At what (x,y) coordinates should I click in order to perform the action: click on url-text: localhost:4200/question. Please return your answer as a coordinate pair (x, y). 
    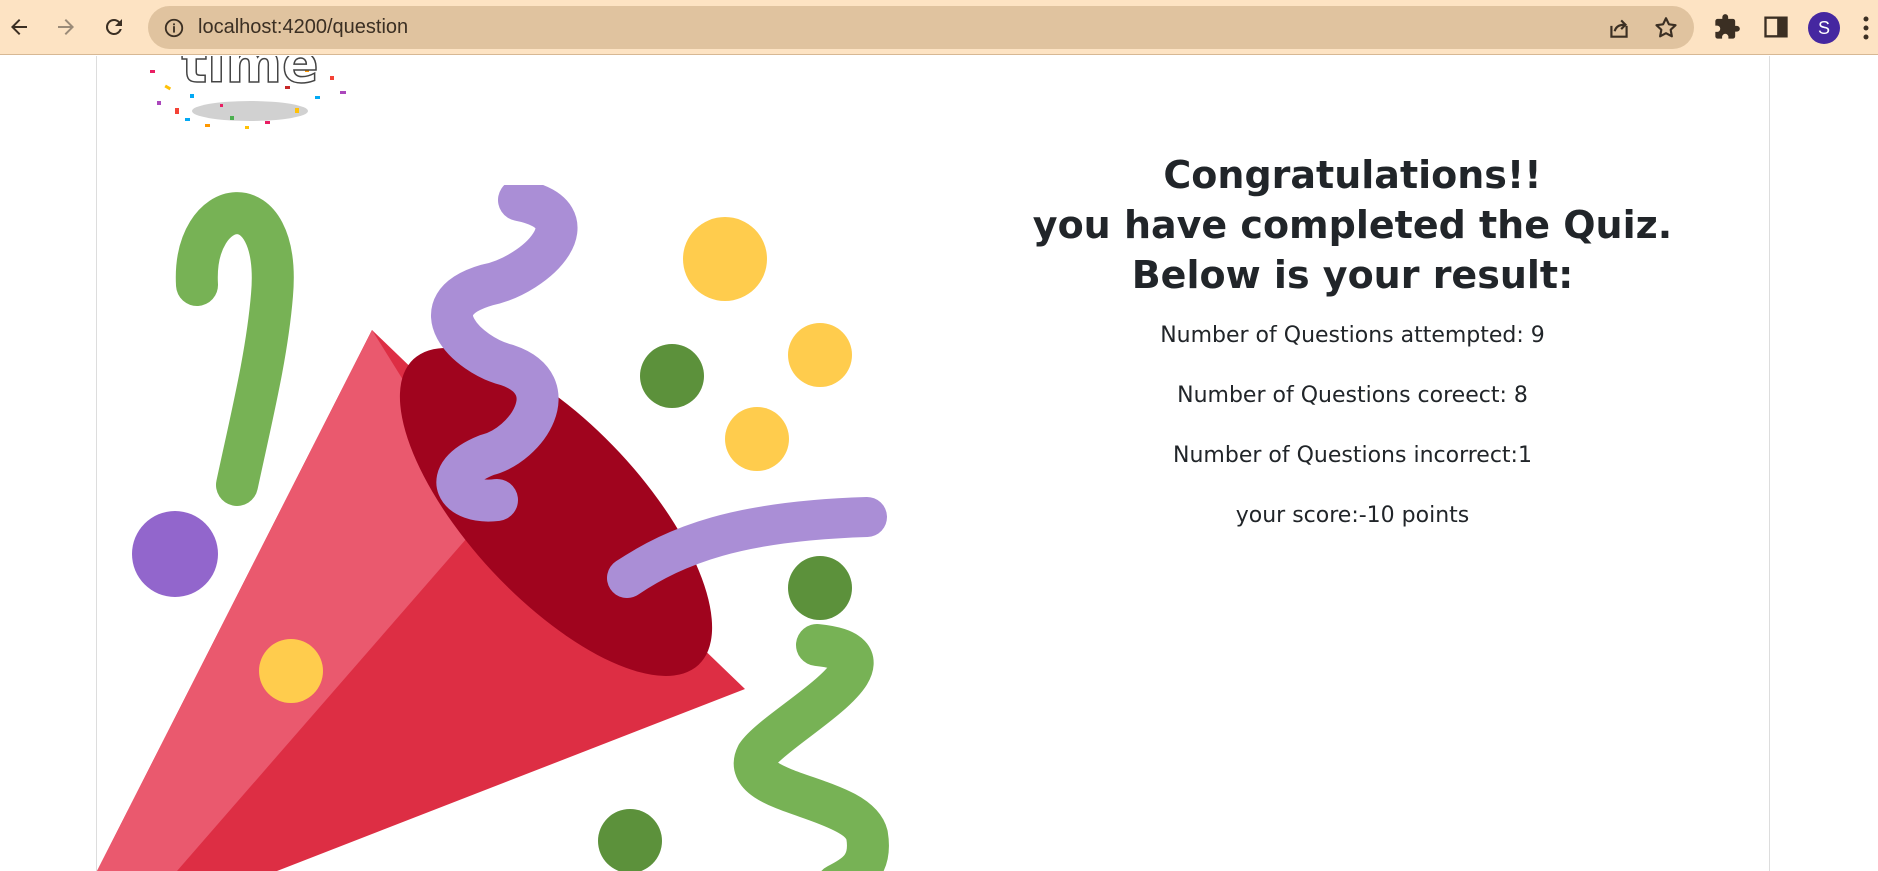
    Looking at the image, I should click on (303, 27).